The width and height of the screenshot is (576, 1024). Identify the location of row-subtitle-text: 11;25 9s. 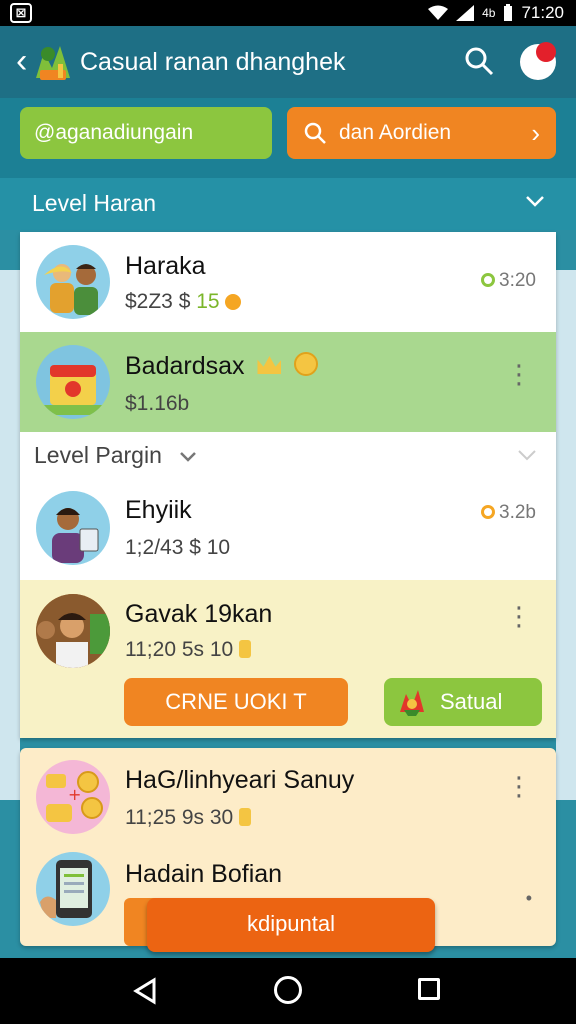
(165, 817).